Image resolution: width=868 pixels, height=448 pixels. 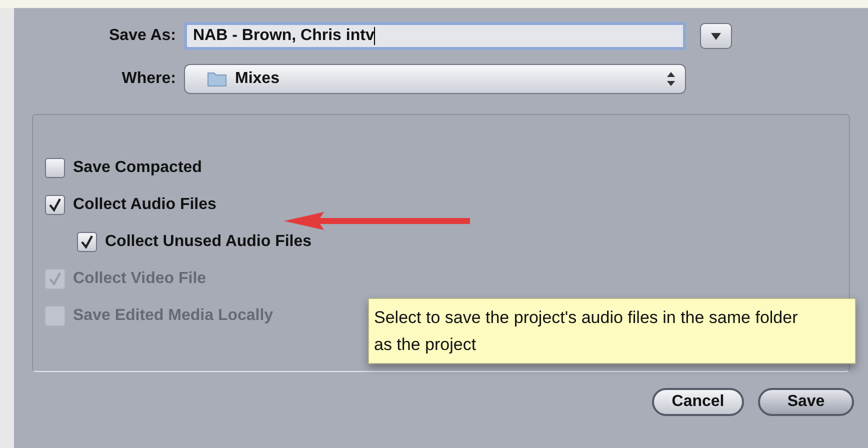 I want to click on stepper-icon, so click(x=671, y=79).